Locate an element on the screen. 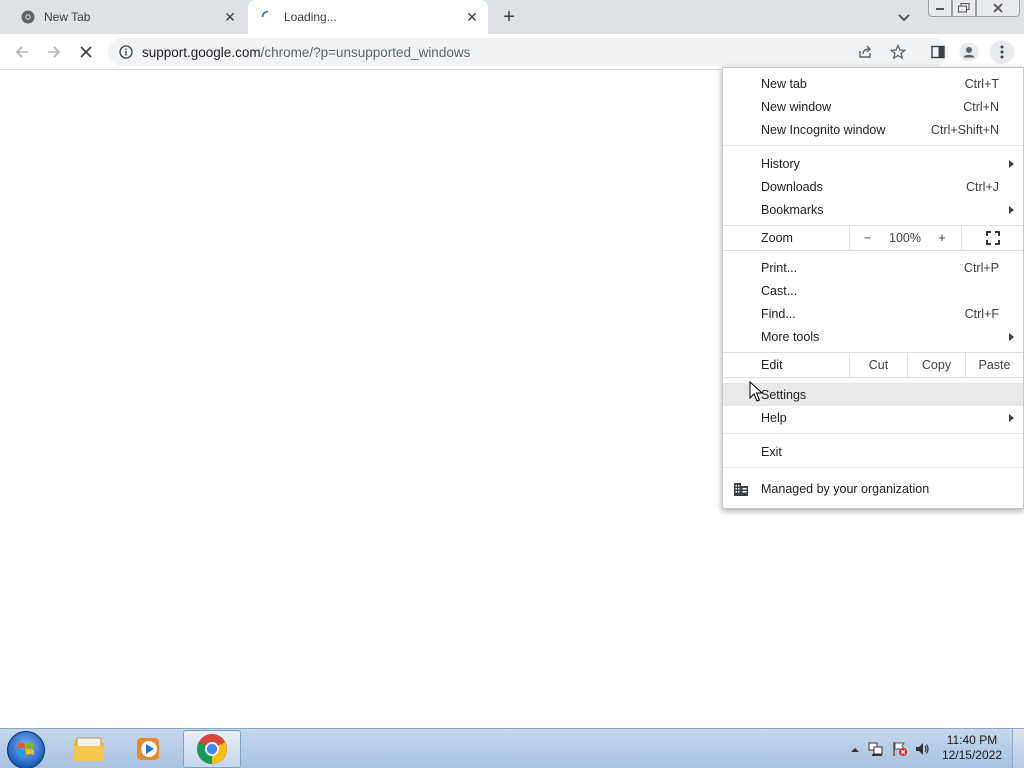  menu-item-shortcut: Ctrl+F is located at coordinates (981, 313).